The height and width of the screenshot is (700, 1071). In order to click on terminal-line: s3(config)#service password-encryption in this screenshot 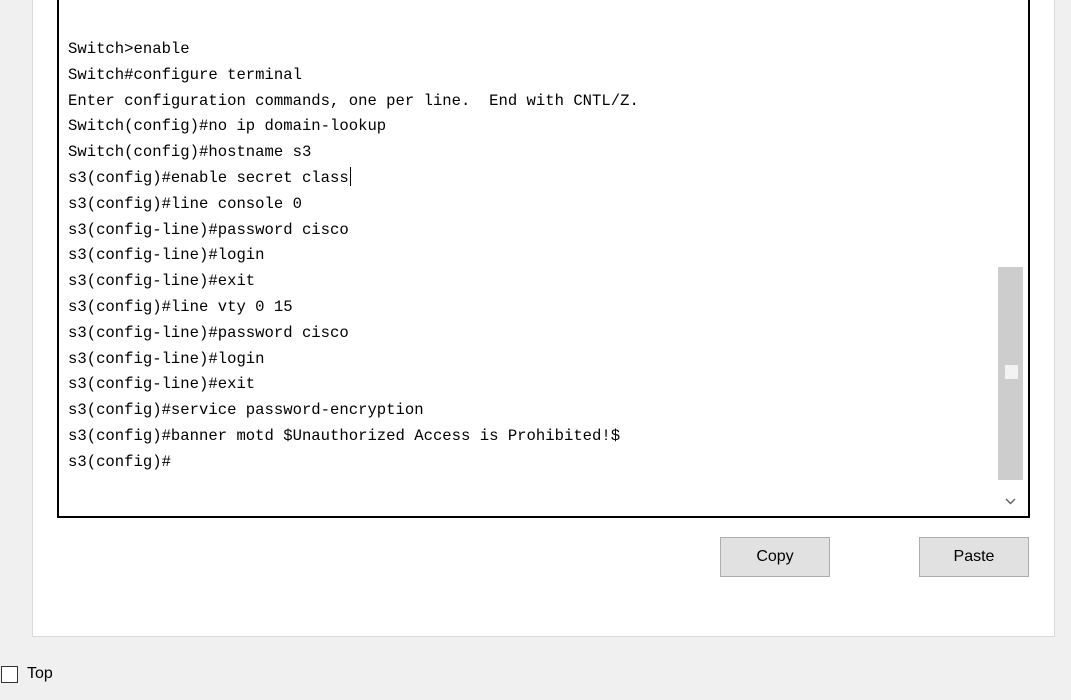, I will do `click(246, 410)`.